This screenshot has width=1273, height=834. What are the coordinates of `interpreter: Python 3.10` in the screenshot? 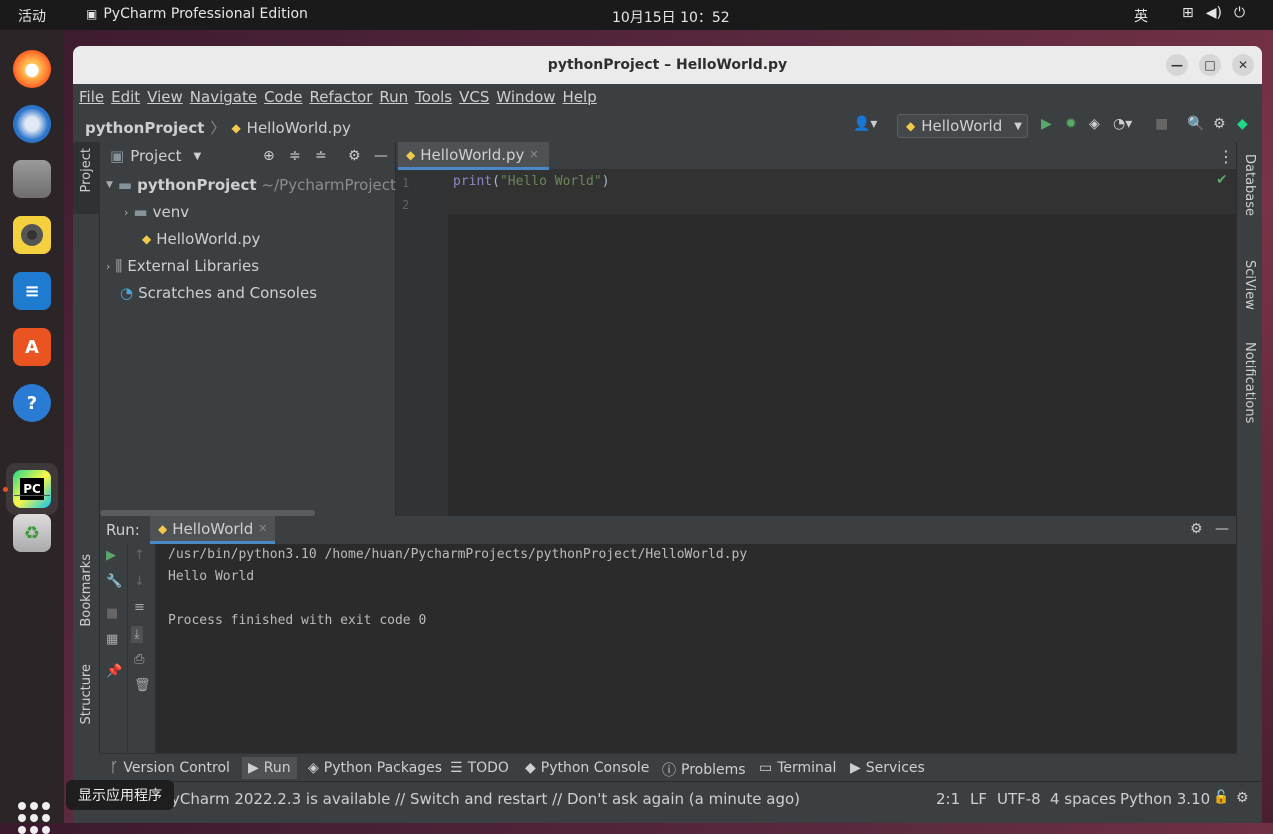 It's located at (1165, 799).